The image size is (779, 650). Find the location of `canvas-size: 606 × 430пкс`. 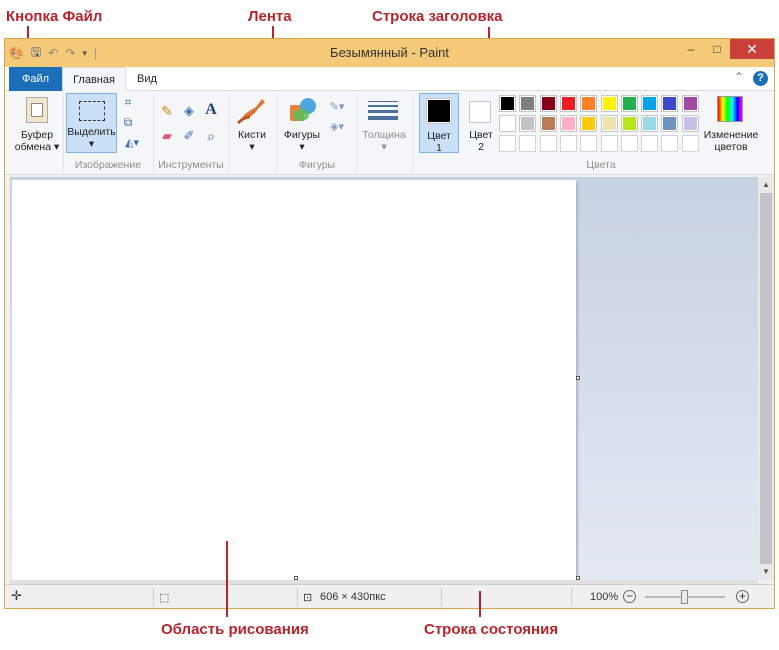

canvas-size: 606 × 430пкс is located at coordinates (353, 597).